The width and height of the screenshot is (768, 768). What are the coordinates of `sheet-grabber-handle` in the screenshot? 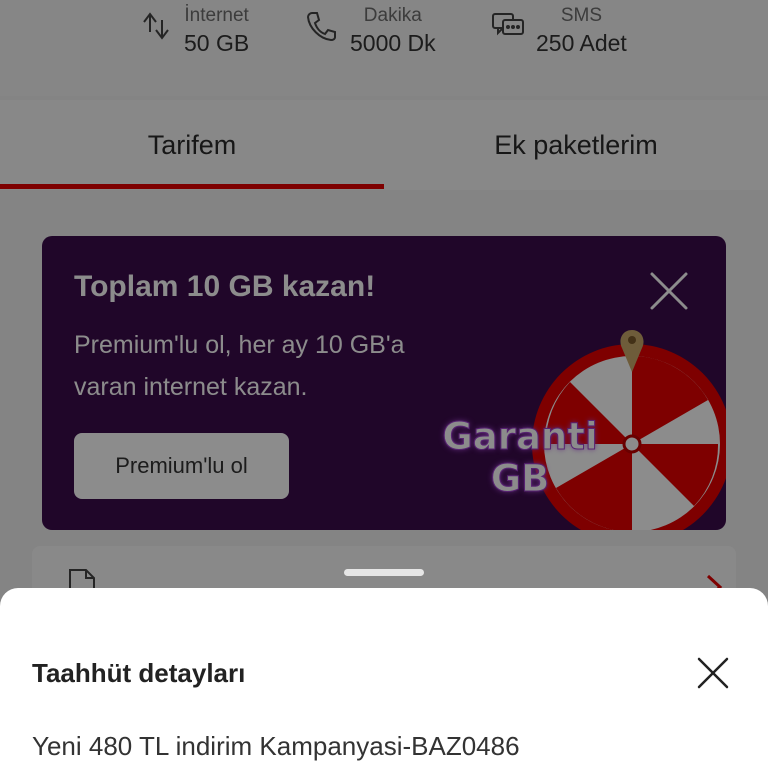 It's located at (384, 572).